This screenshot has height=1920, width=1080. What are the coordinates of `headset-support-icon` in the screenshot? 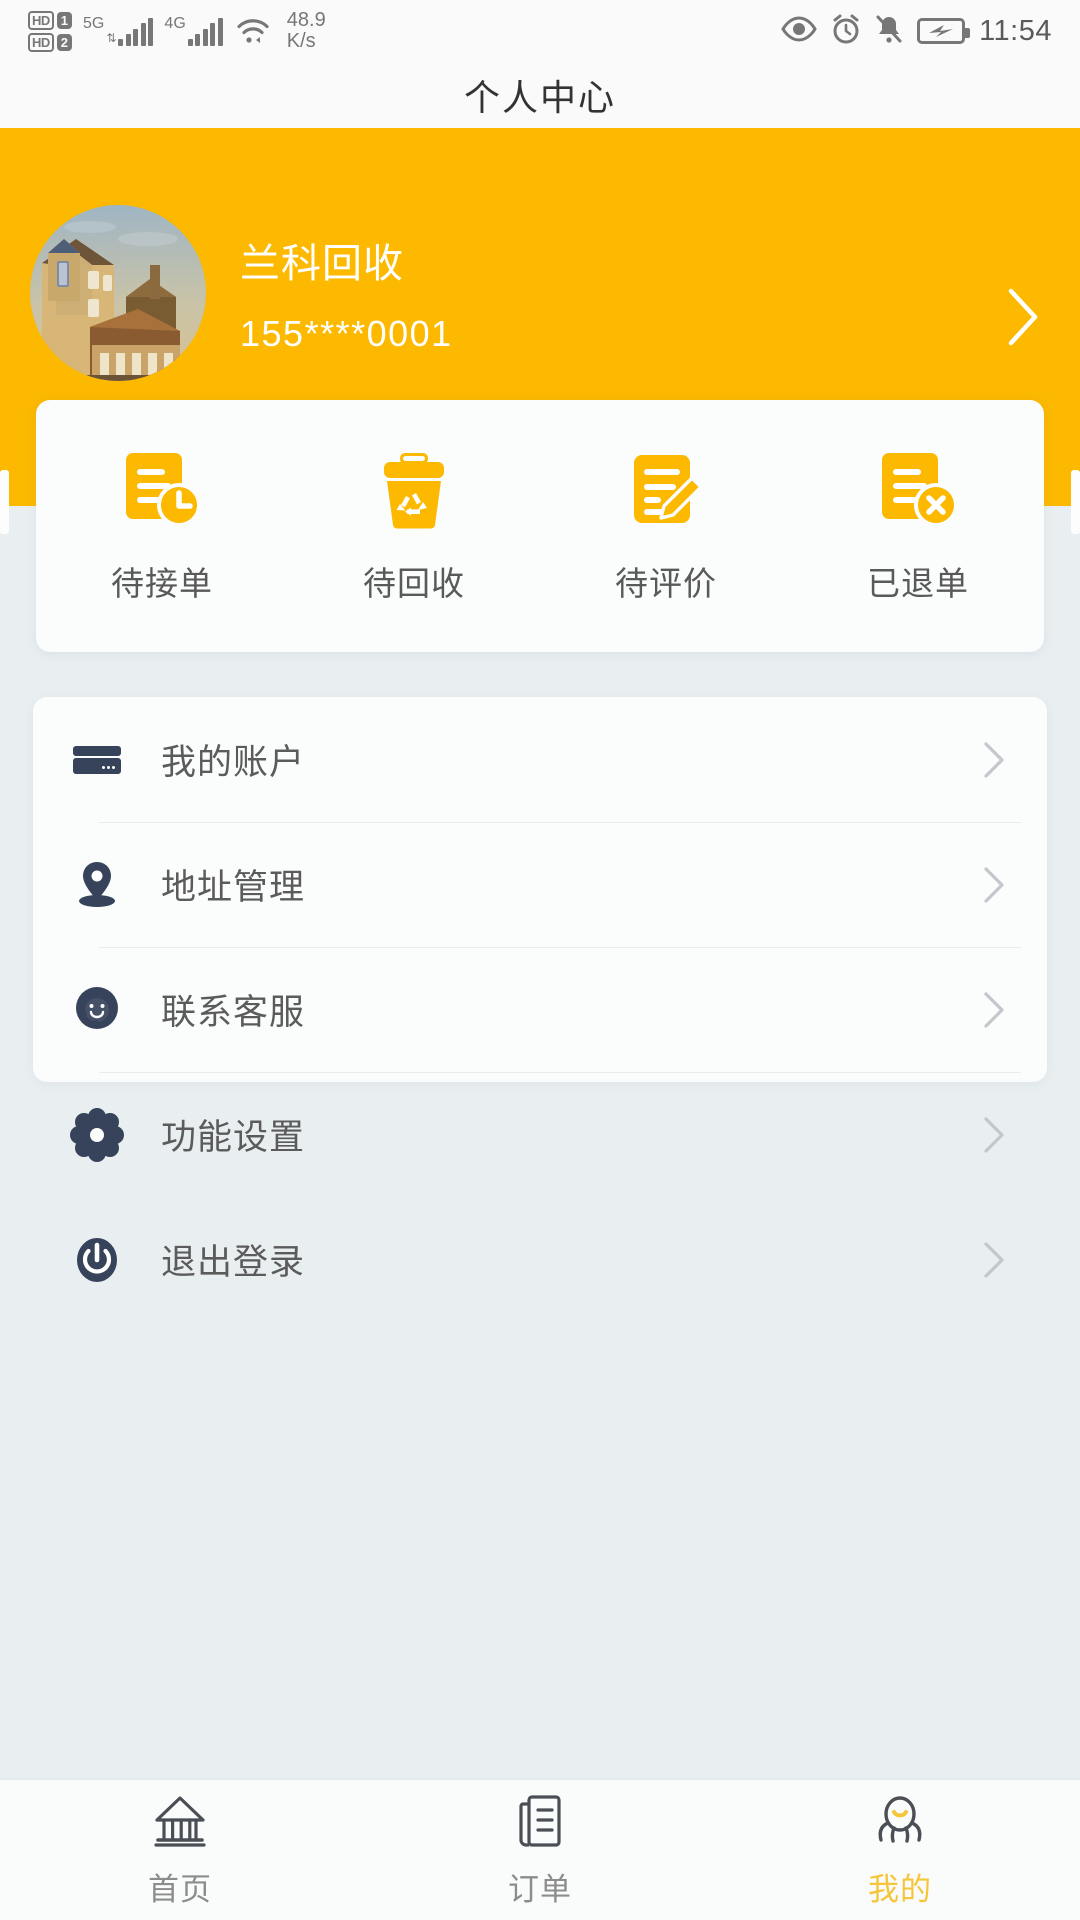 It's located at (97, 1010).